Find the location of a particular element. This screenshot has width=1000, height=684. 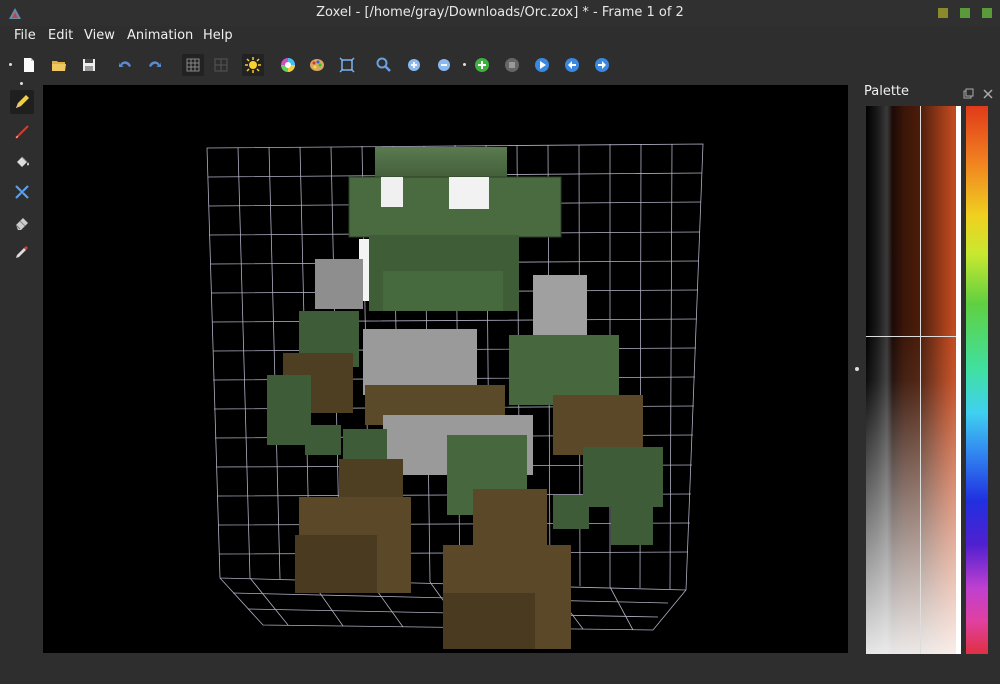

zoom-out-icon is located at coordinates (444, 65).